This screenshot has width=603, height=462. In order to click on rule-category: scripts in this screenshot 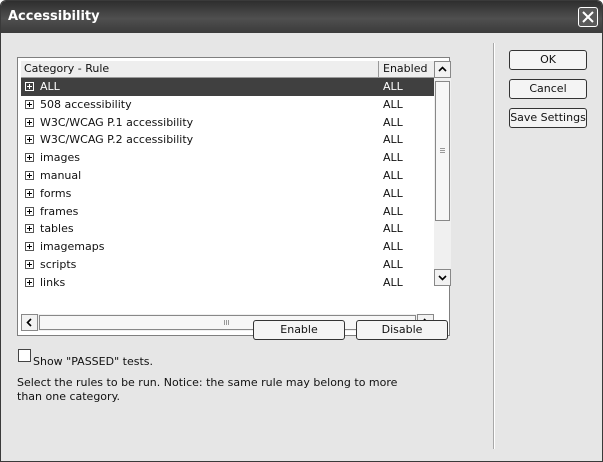, I will do `click(58, 264)`.